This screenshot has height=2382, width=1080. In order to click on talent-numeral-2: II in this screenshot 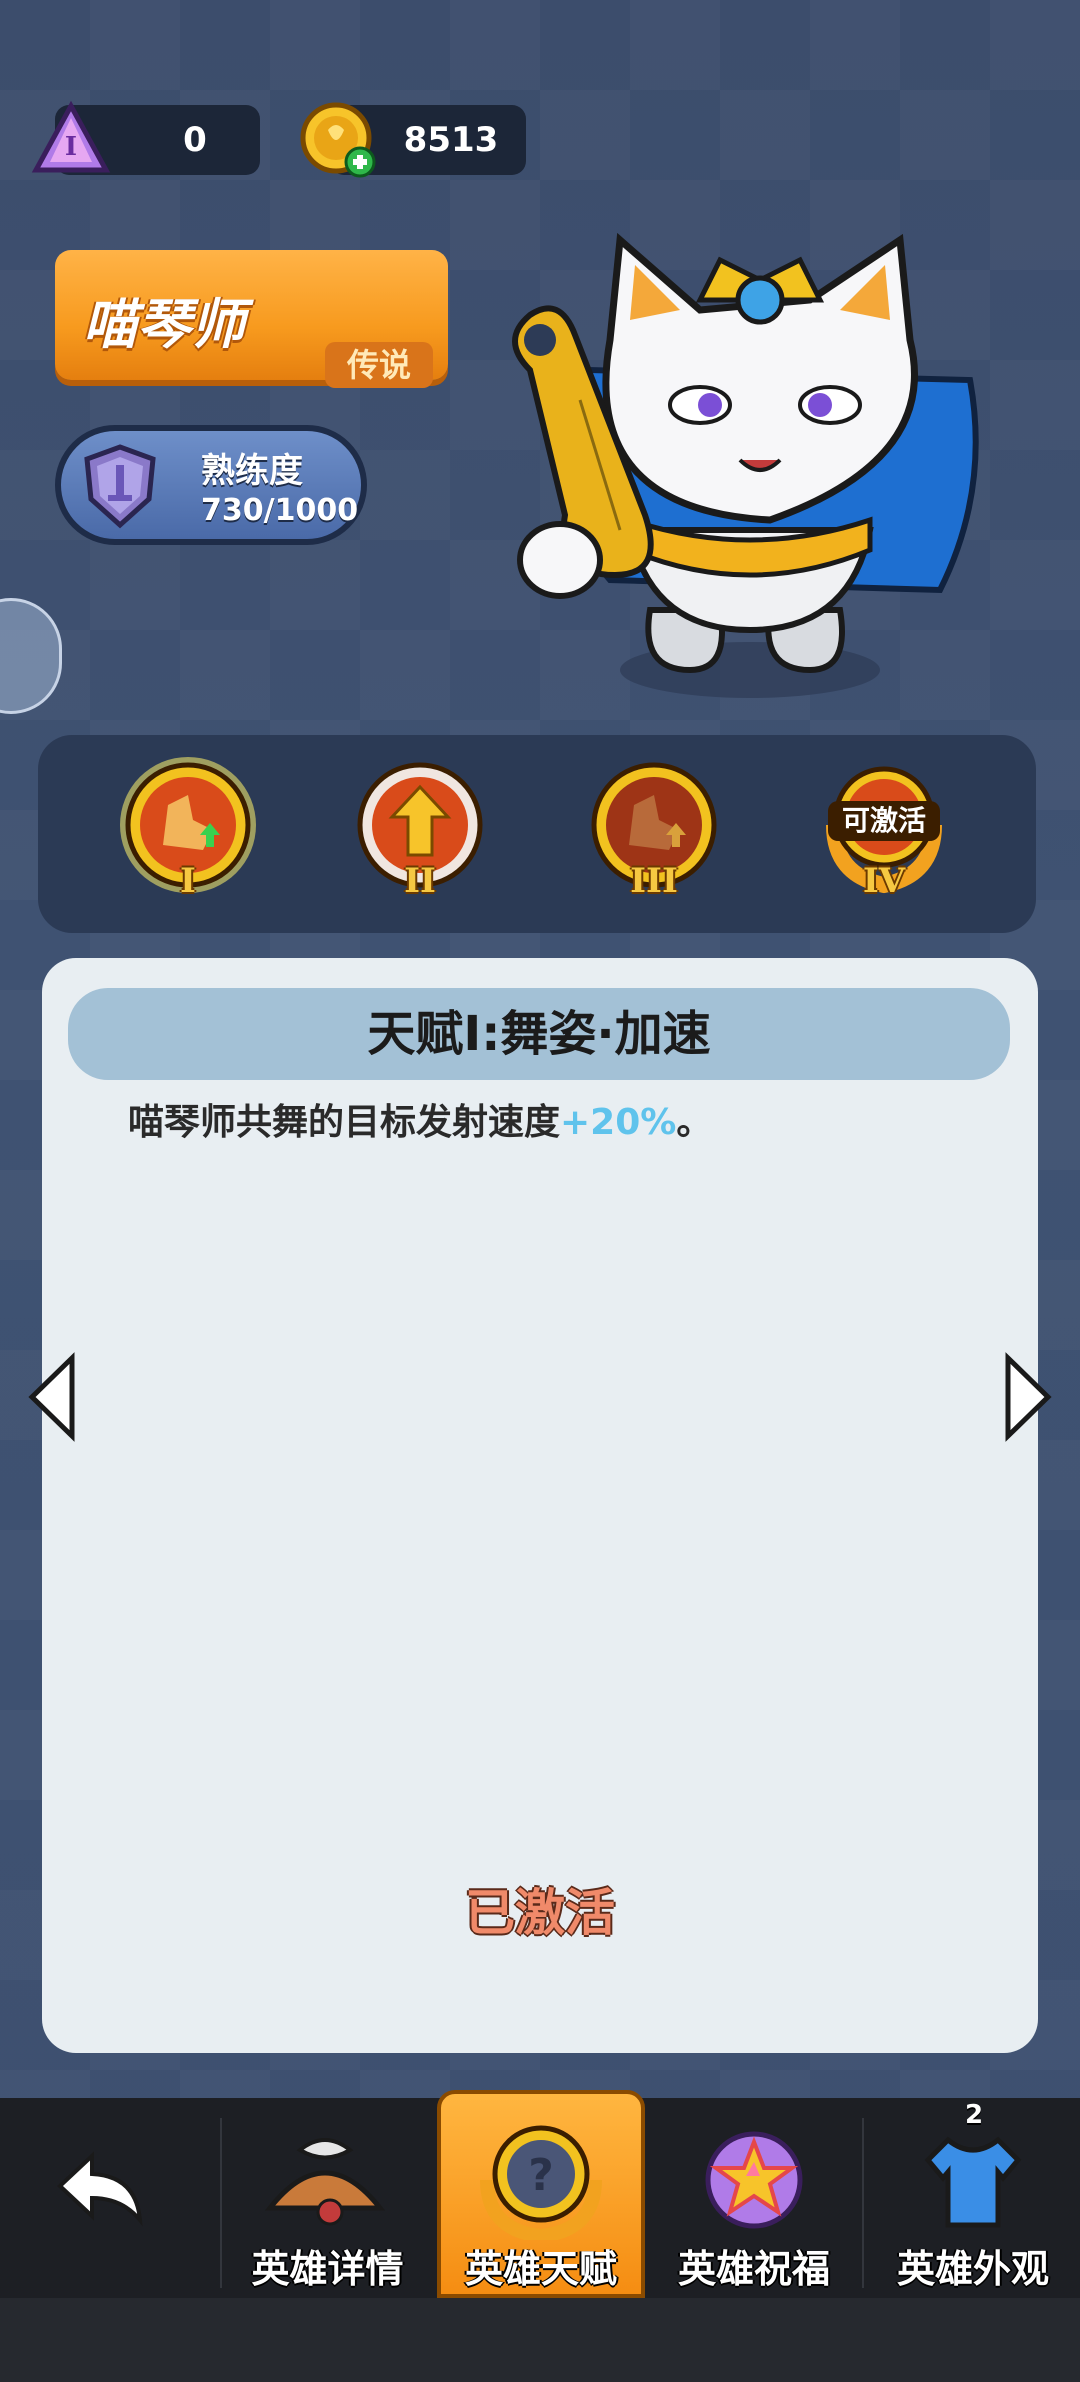, I will do `click(420, 881)`.